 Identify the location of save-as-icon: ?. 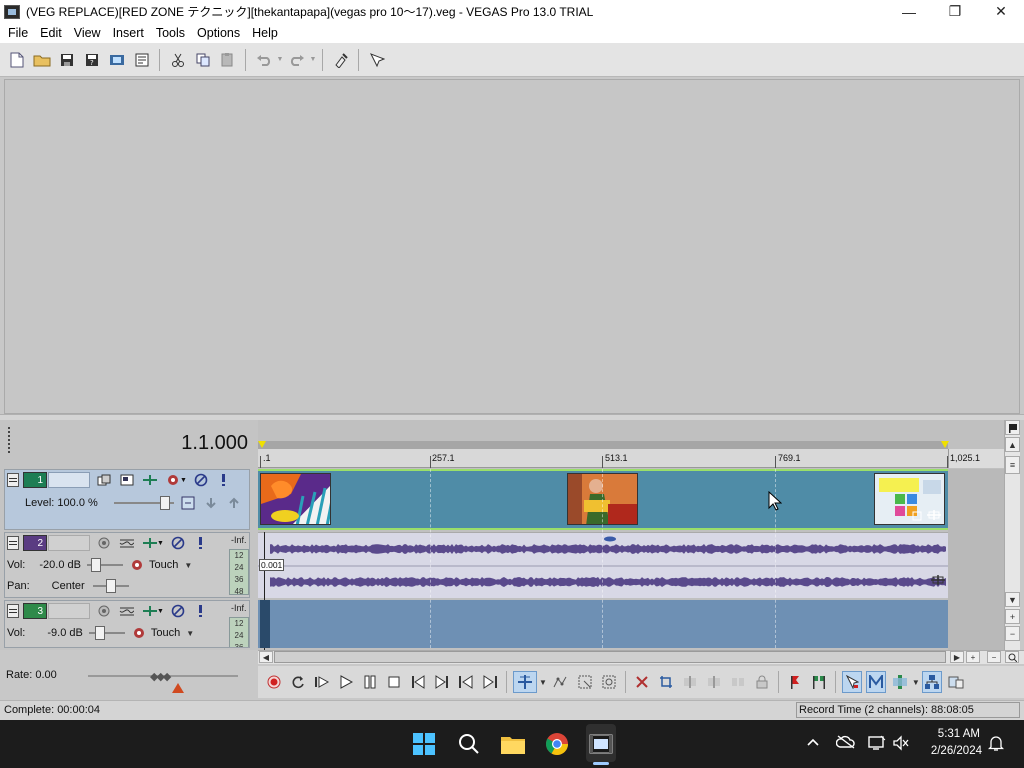
(92, 60).